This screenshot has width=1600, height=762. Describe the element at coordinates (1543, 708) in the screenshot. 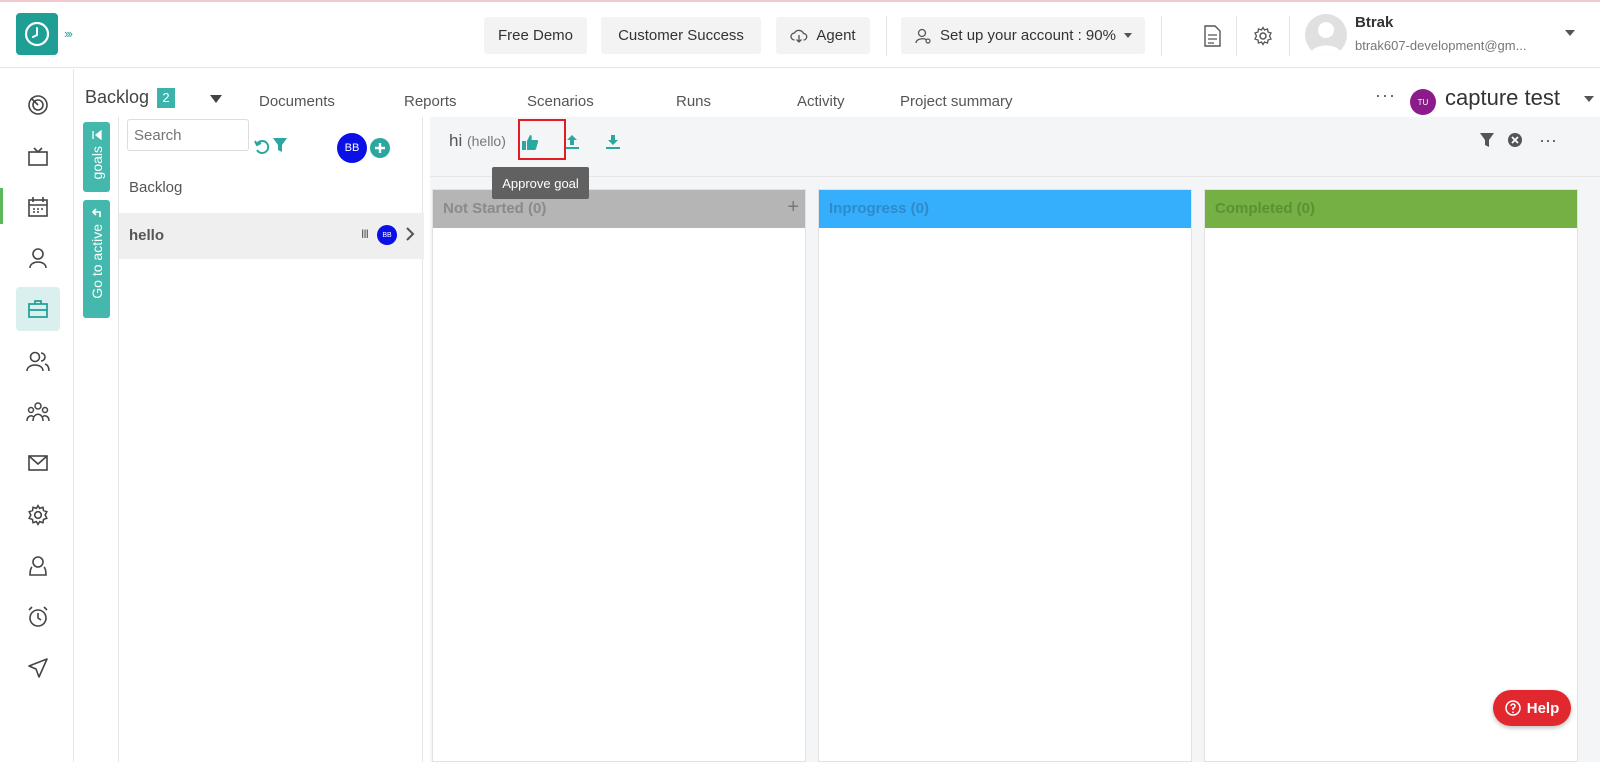

I see `help-label: Help` at that location.